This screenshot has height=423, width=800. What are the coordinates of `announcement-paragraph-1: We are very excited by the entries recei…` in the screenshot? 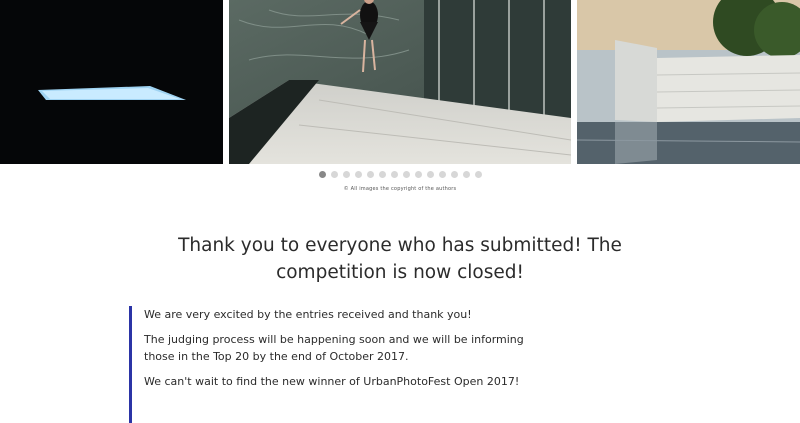 It's located at (308, 314).